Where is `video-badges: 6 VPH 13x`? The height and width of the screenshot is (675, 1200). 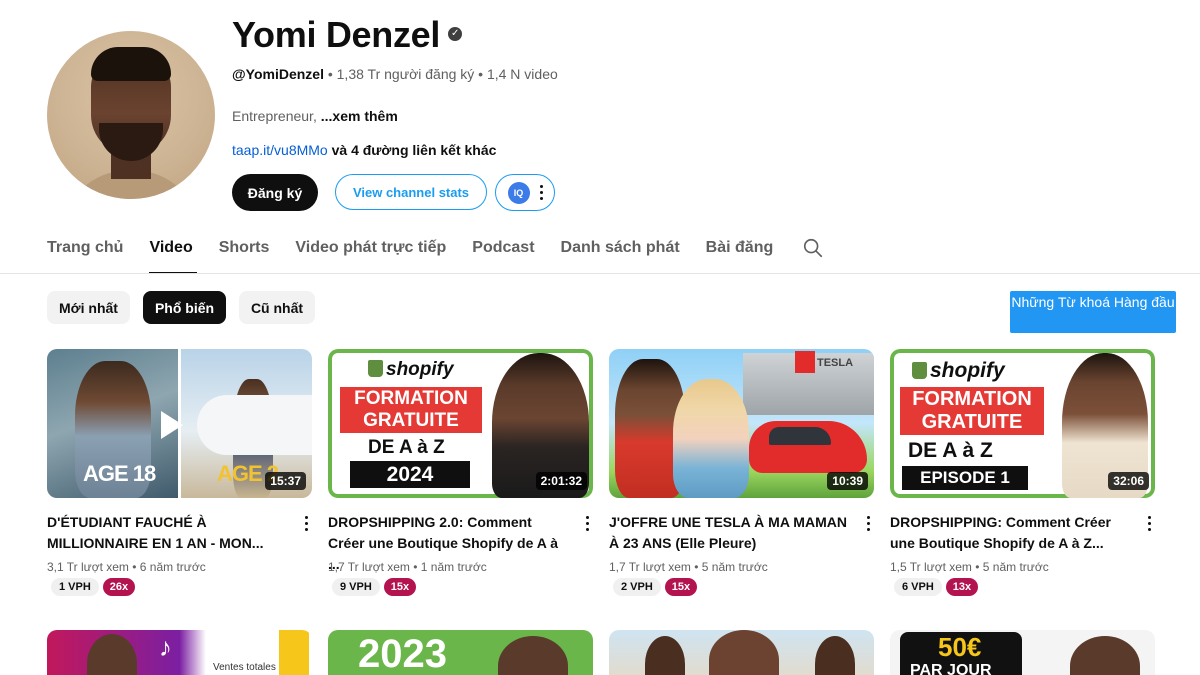
video-badges: 6 VPH 13x is located at coordinates (936, 587).